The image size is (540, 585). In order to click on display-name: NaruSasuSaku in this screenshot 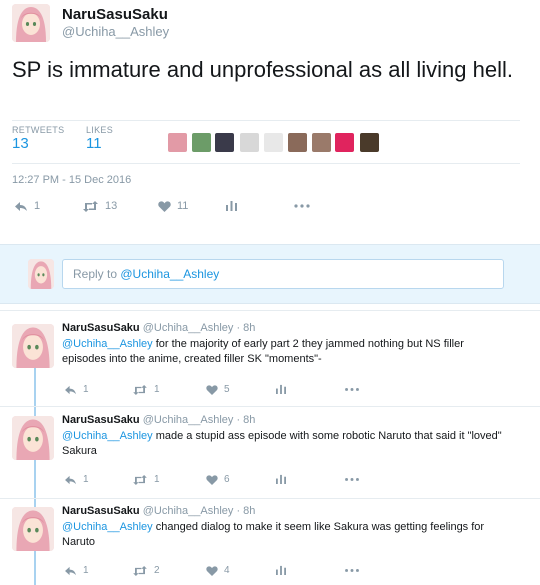, I will do `click(115, 14)`.